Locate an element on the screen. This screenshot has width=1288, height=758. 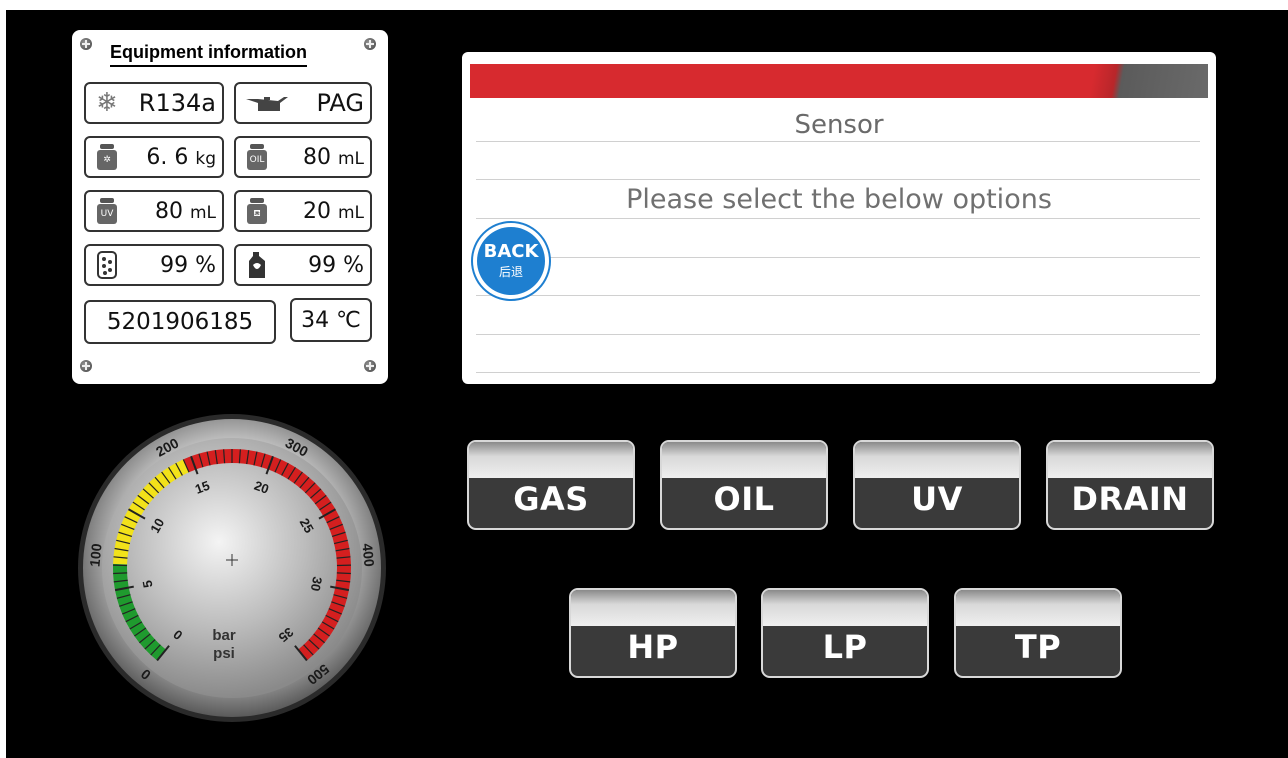
uv-jar-icon: UV is located at coordinates (107, 211).